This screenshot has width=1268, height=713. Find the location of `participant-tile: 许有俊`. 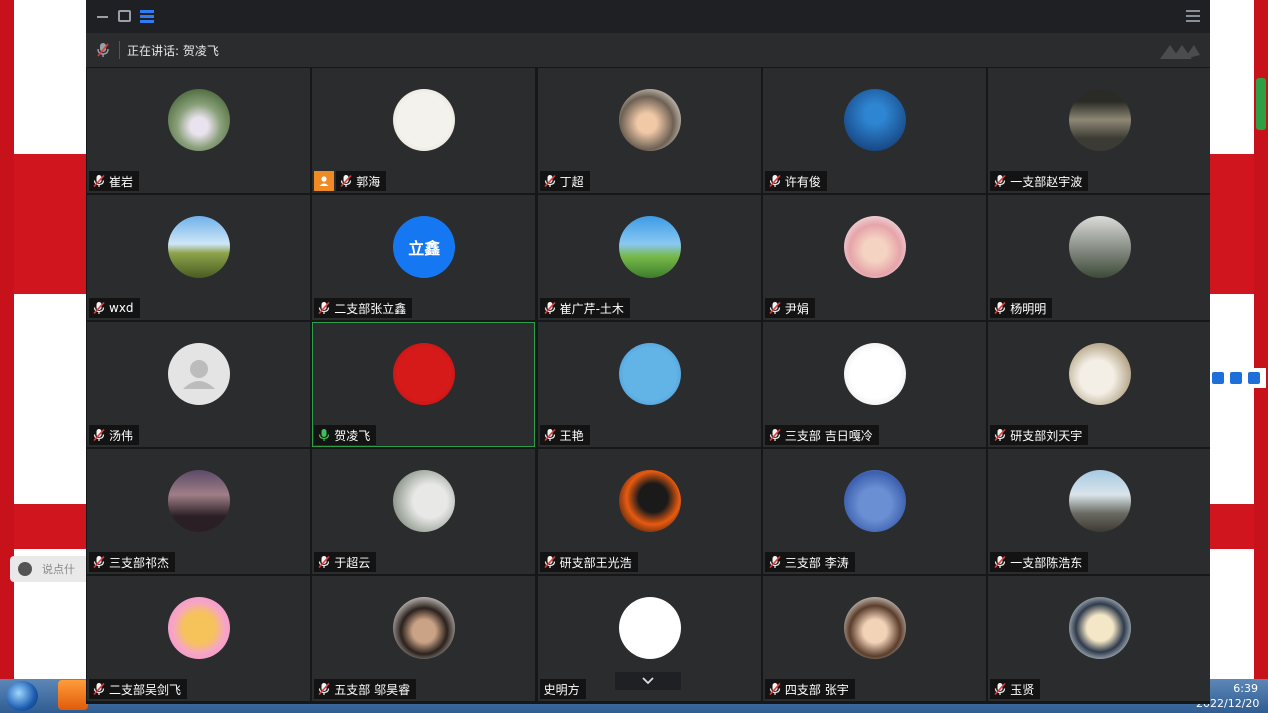

participant-tile: 许有俊 is located at coordinates (874, 130).